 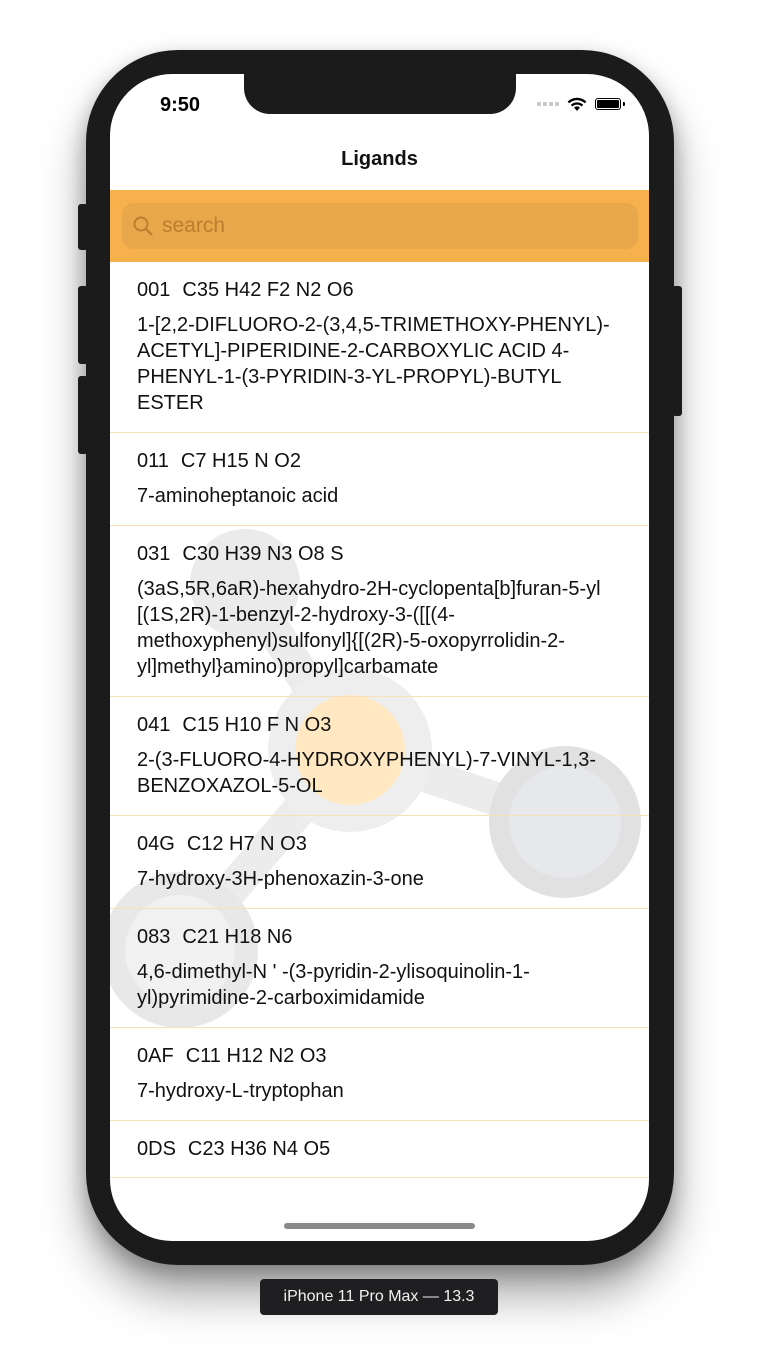 I want to click on ligand-formula: C21 H18 N6, so click(x=237, y=937).